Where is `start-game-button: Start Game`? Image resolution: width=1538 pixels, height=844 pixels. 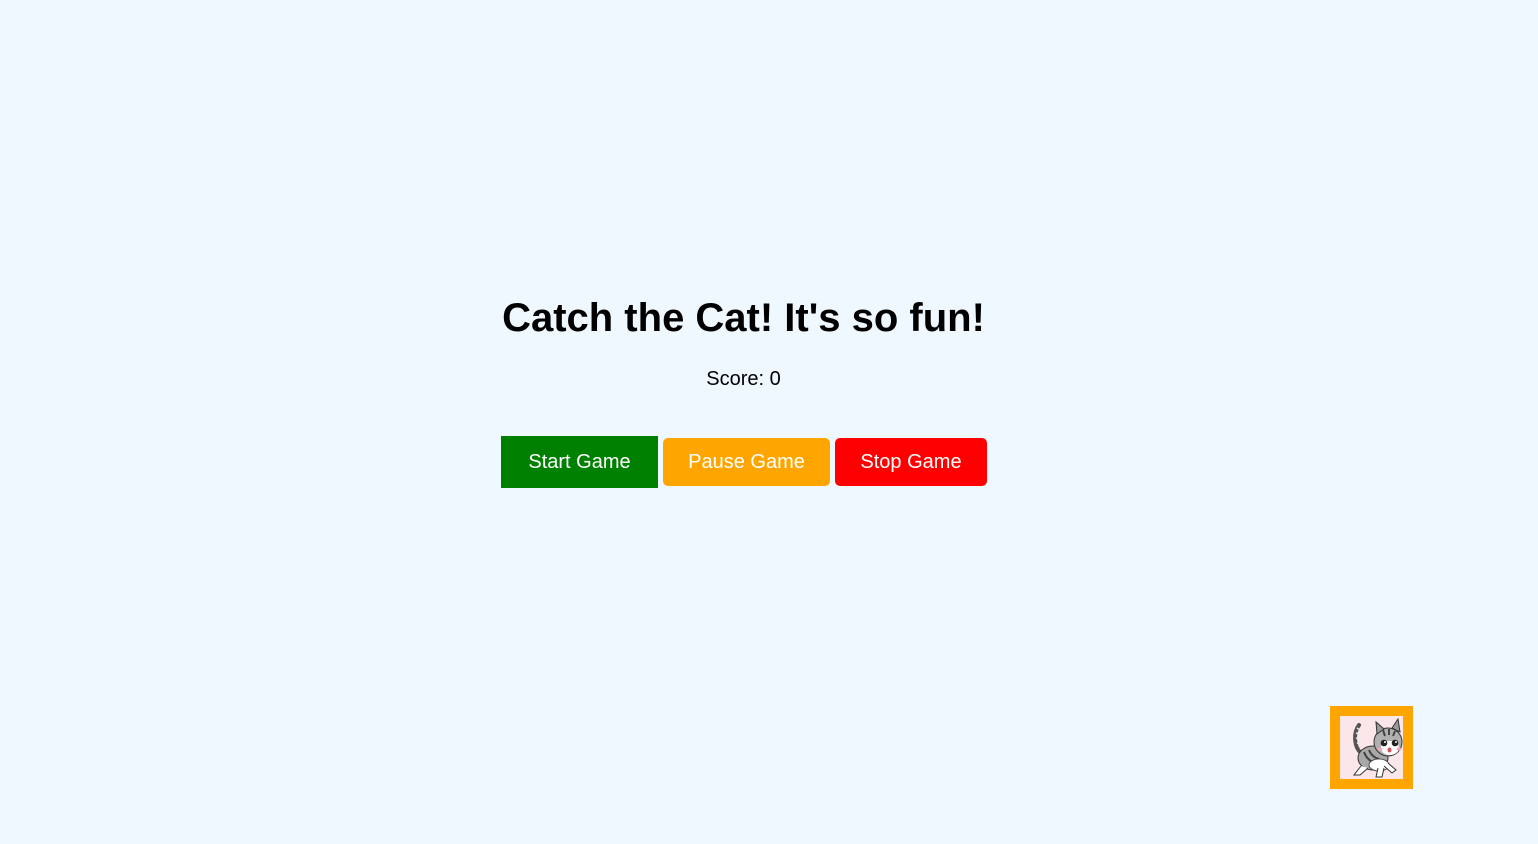
start-game-button: Start Game is located at coordinates (579, 462).